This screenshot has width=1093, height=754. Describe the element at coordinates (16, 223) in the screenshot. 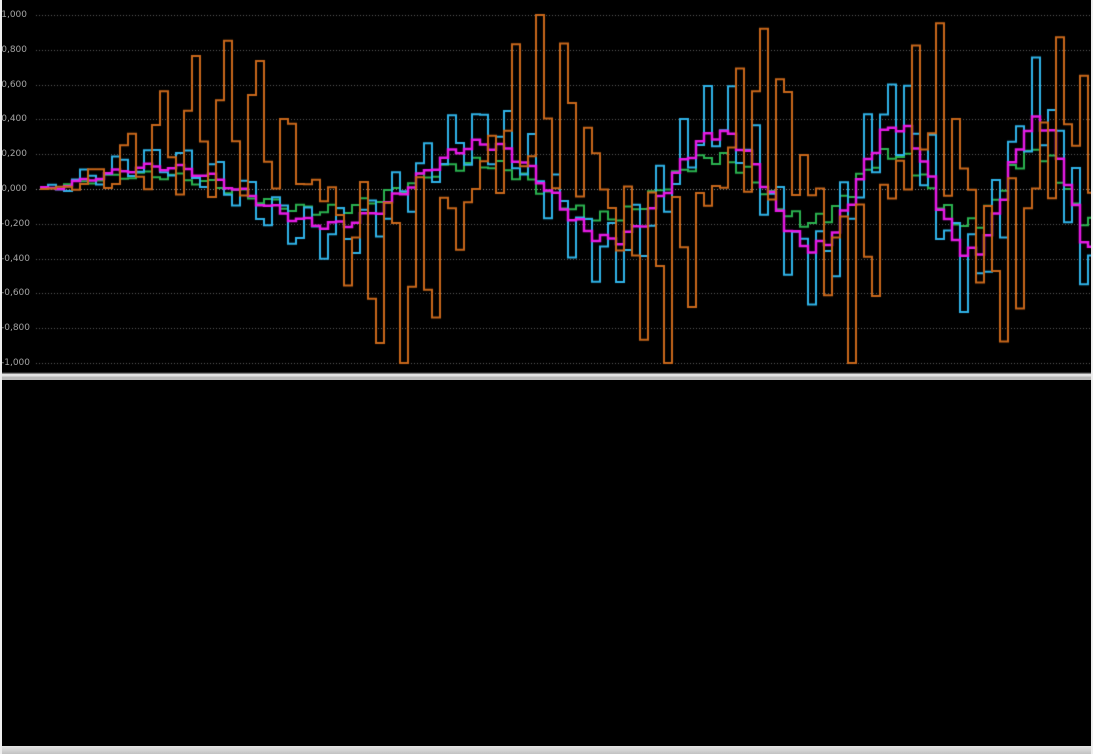

I see `y-tick-label: -0,200` at that location.